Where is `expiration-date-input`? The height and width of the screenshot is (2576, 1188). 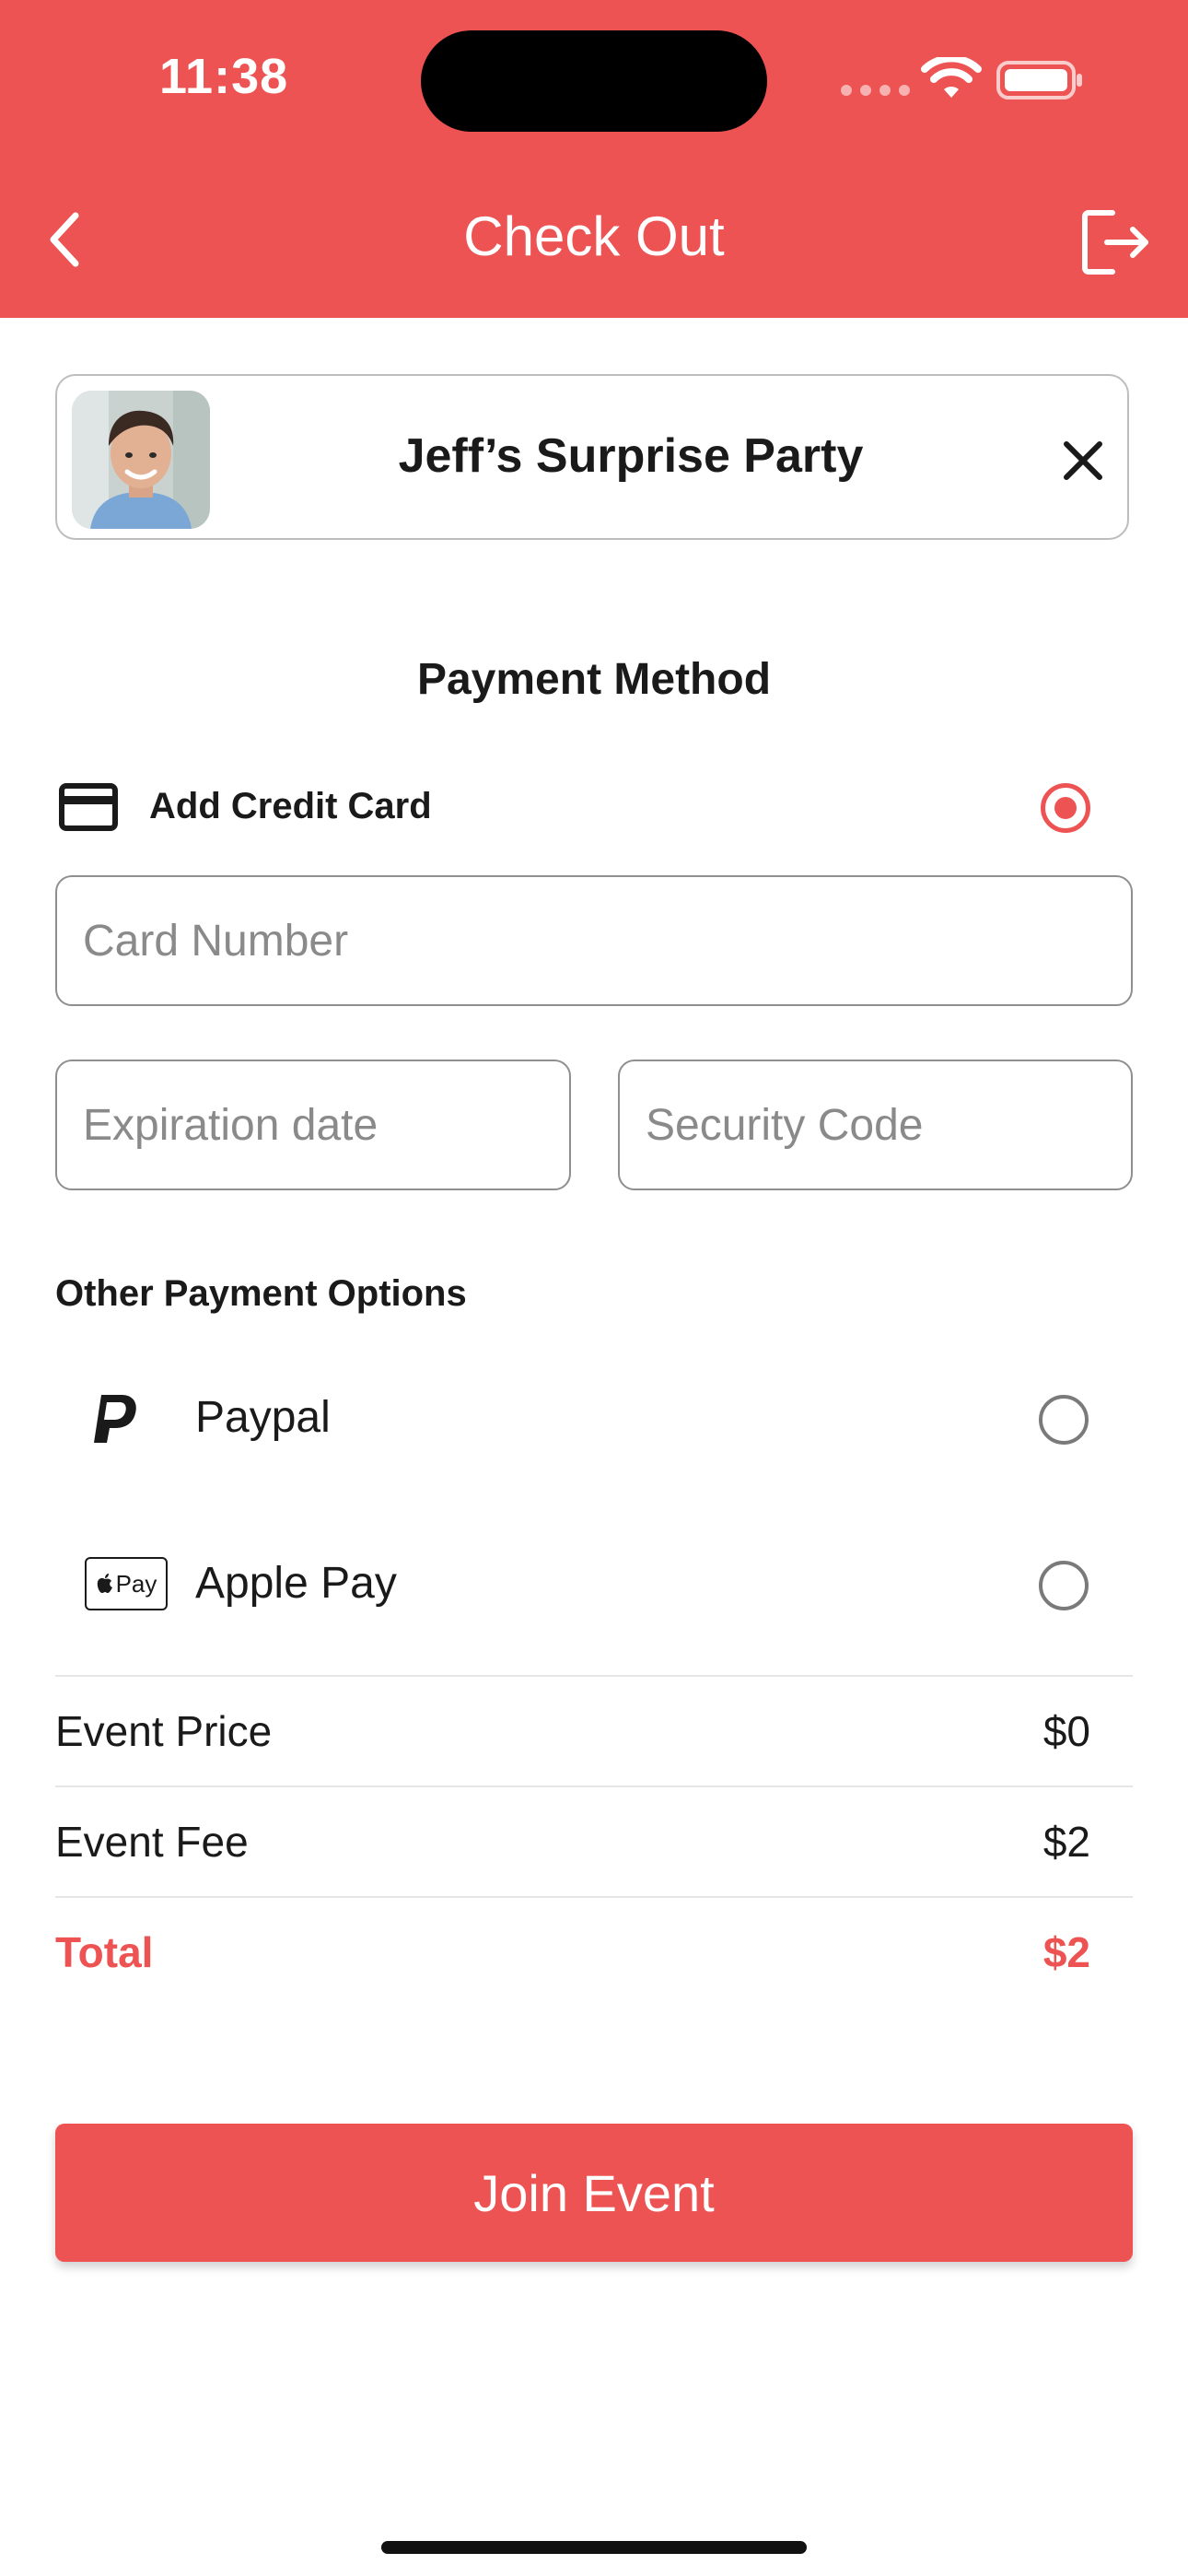
expiration-date-input is located at coordinates (313, 1125).